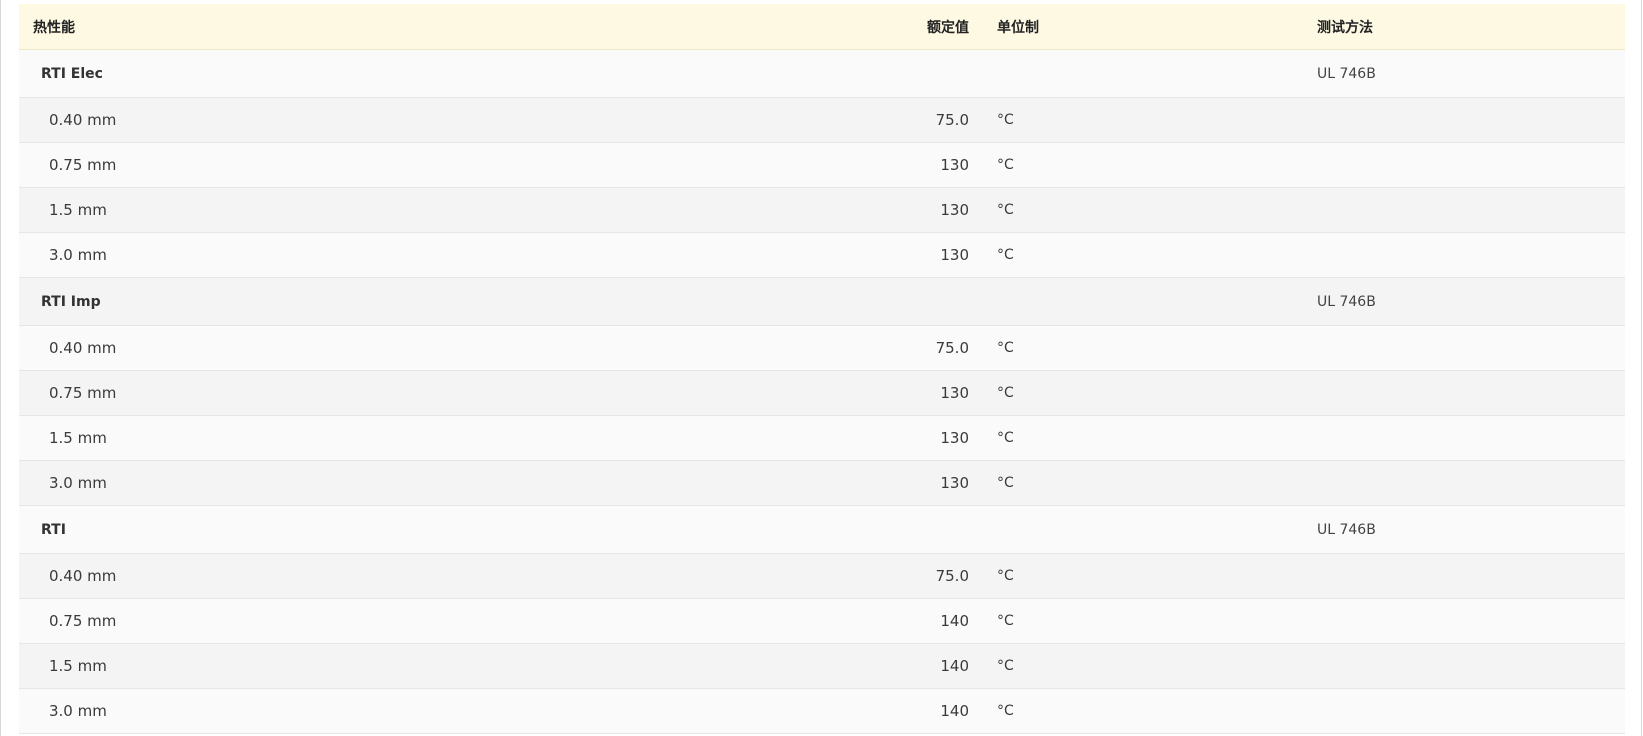  What do you see at coordinates (1018, 27) in the screenshot?
I see `header-unit: 单位制` at bounding box center [1018, 27].